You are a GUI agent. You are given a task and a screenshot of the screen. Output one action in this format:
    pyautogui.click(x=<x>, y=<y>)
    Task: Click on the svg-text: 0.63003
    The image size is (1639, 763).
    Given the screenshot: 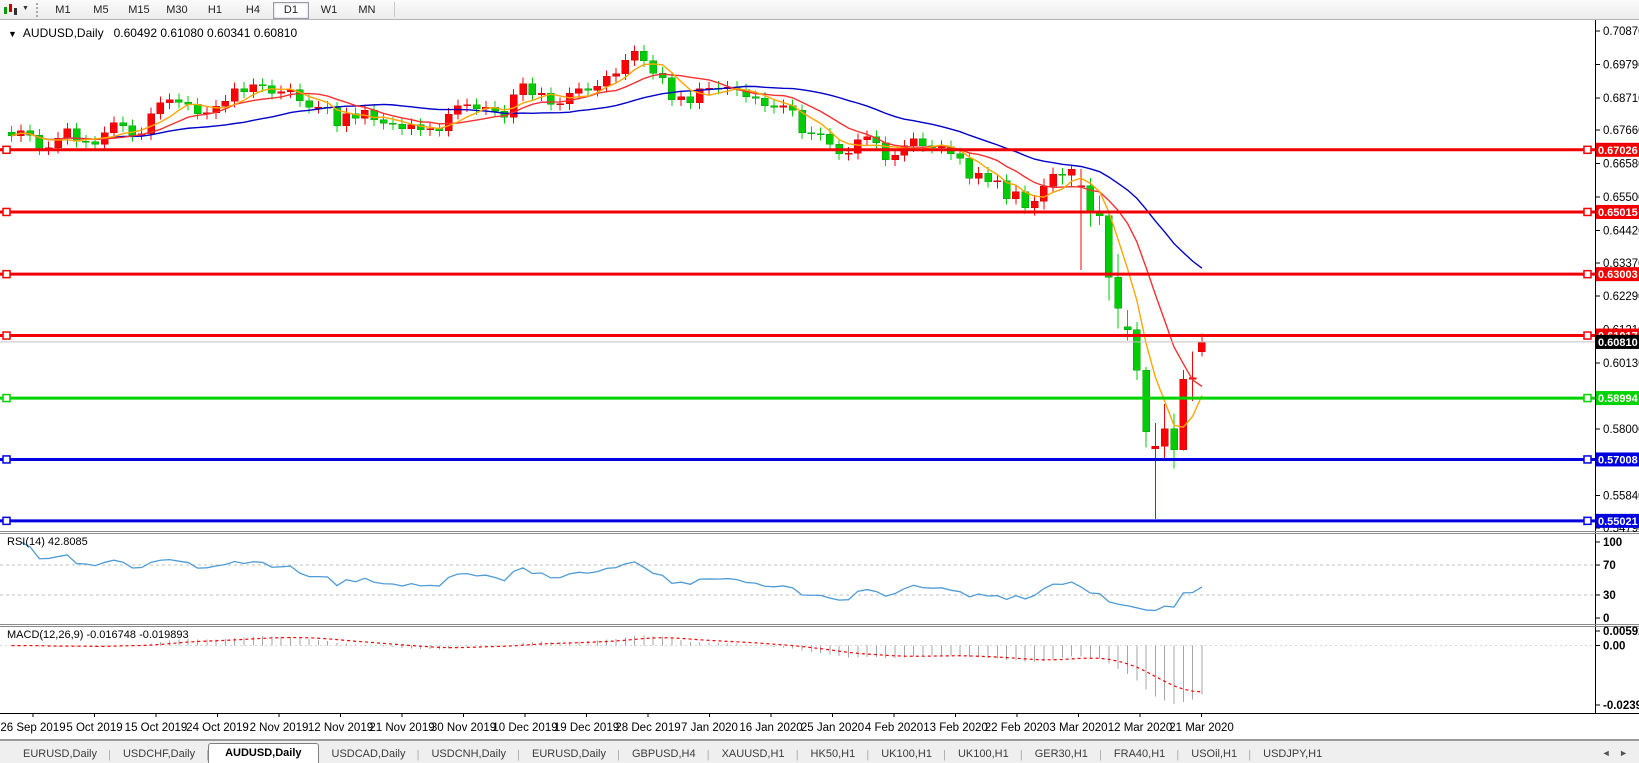 What is the action you would take?
    pyautogui.click(x=1618, y=275)
    